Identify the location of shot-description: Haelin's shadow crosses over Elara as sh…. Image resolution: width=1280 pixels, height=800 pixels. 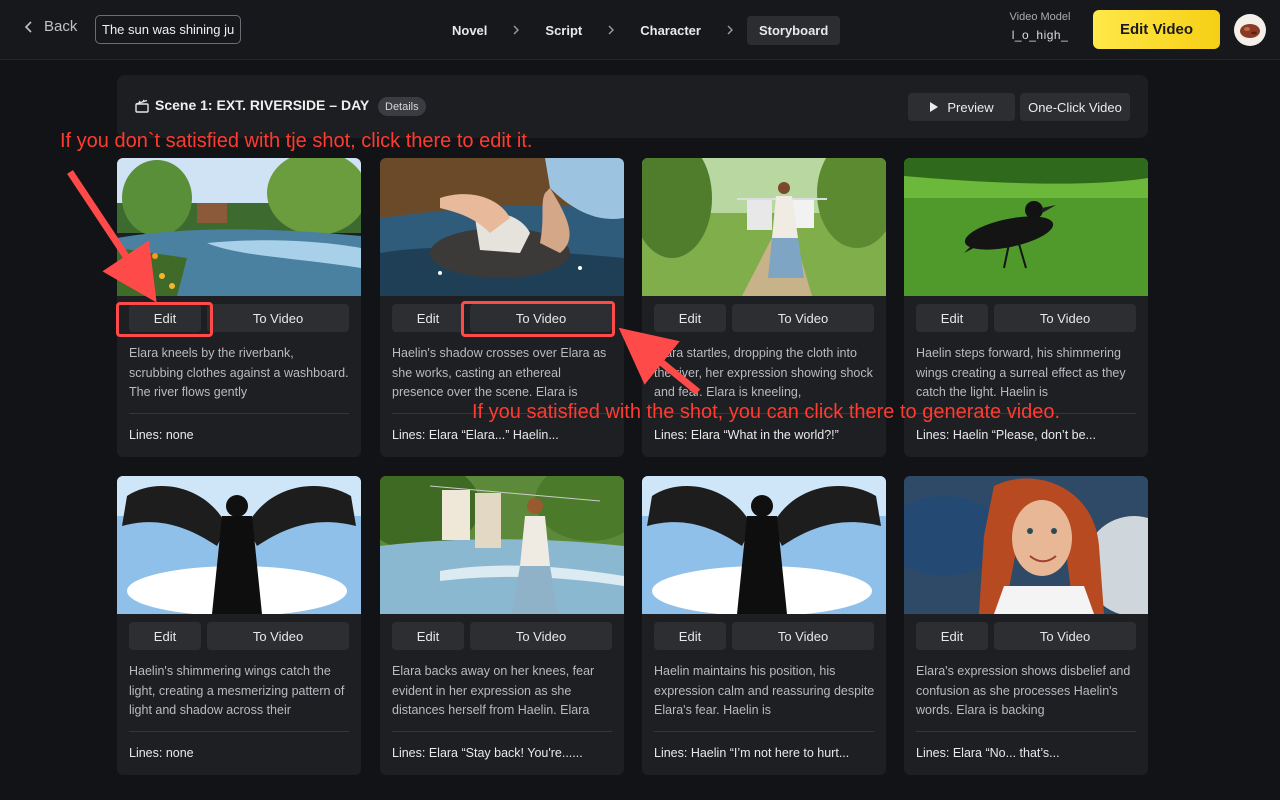
(499, 372).